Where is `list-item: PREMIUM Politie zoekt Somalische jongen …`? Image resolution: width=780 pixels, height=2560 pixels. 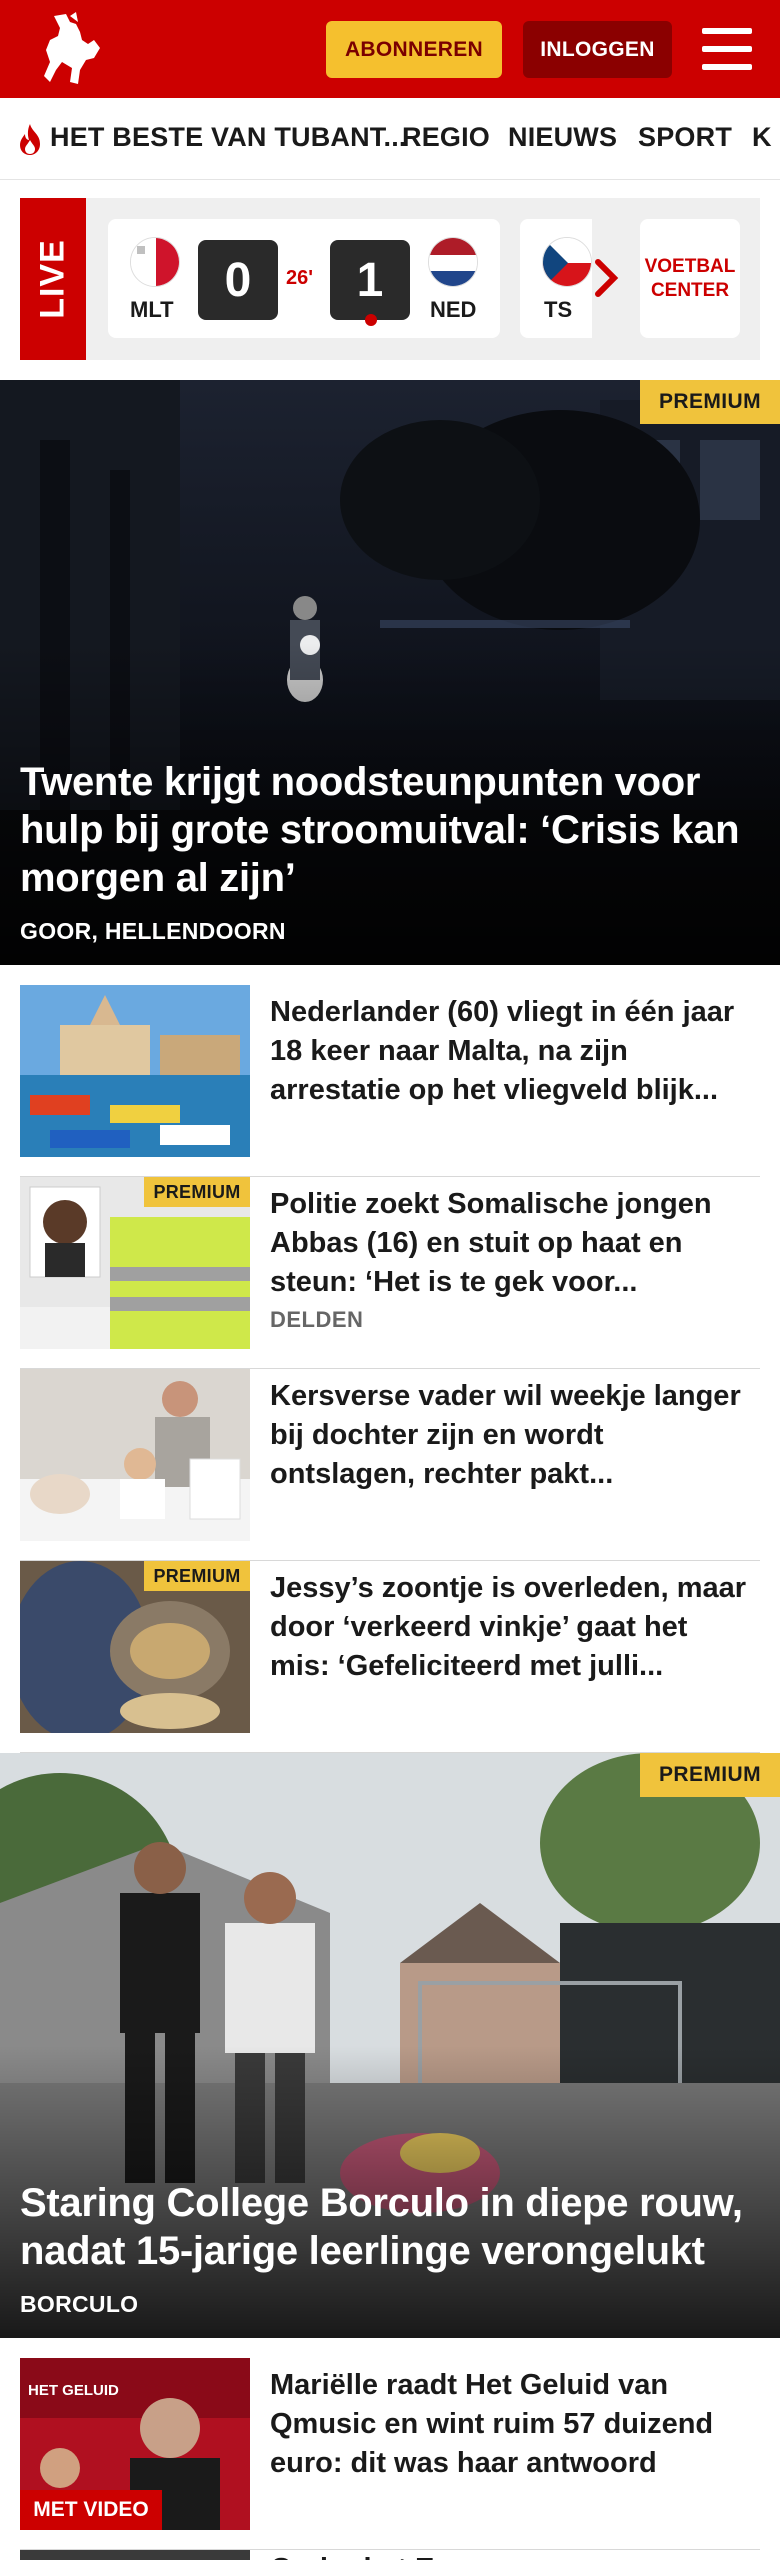 list-item: PREMIUM Politie zoekt Somalische jongen … is located at coordinates (390, 1273).